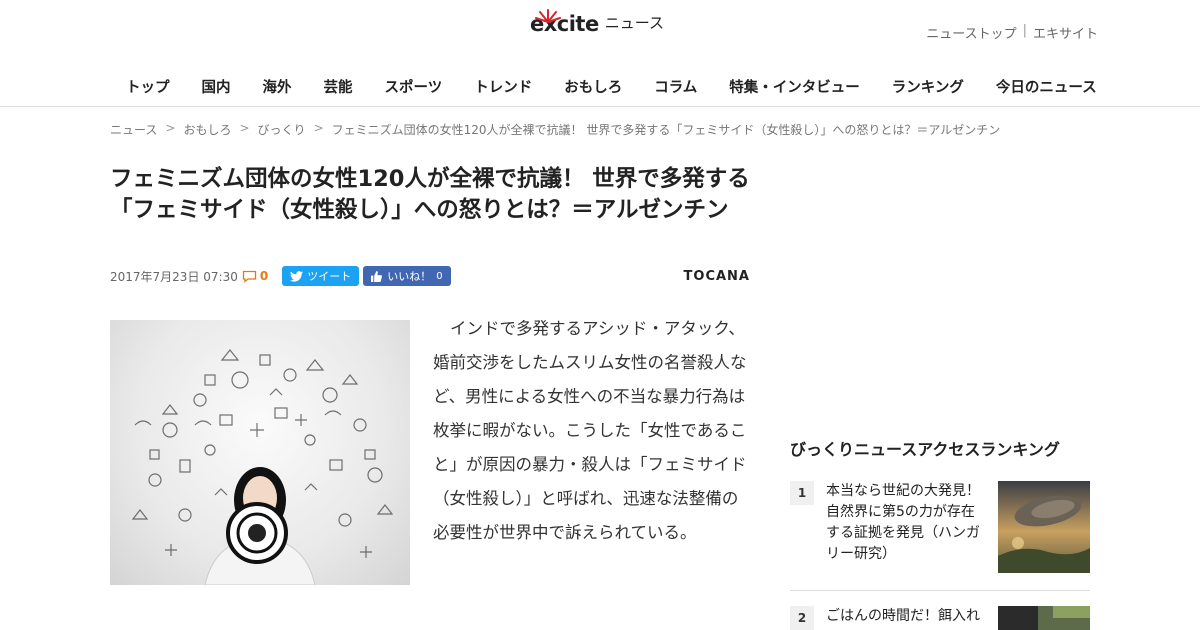 This screenshot has width=1200, height=630. Describe the element at coordinates (409, 276) in the screenshot. I see `like-label: いいね！` at that location.